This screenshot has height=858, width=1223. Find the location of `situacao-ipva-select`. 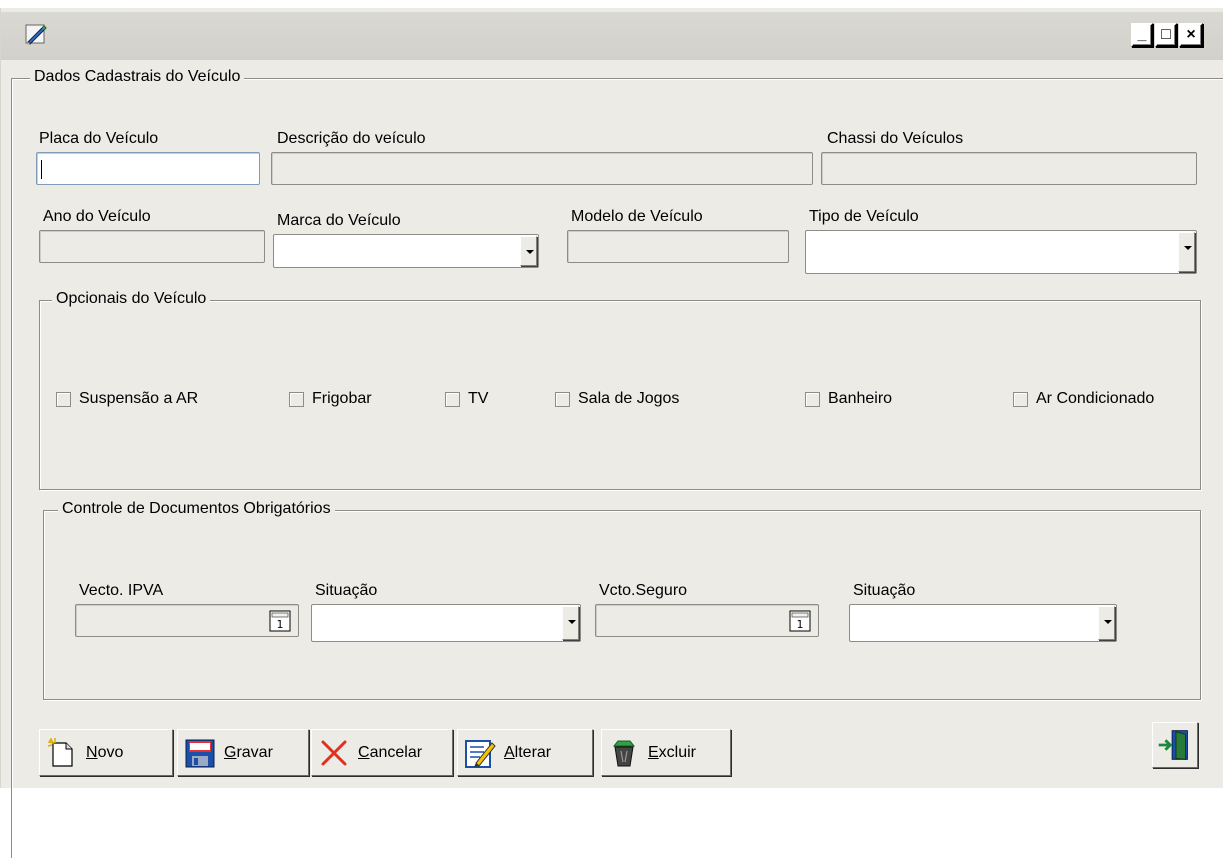

situacao-ipva-select is located at coordinates (446, 623).